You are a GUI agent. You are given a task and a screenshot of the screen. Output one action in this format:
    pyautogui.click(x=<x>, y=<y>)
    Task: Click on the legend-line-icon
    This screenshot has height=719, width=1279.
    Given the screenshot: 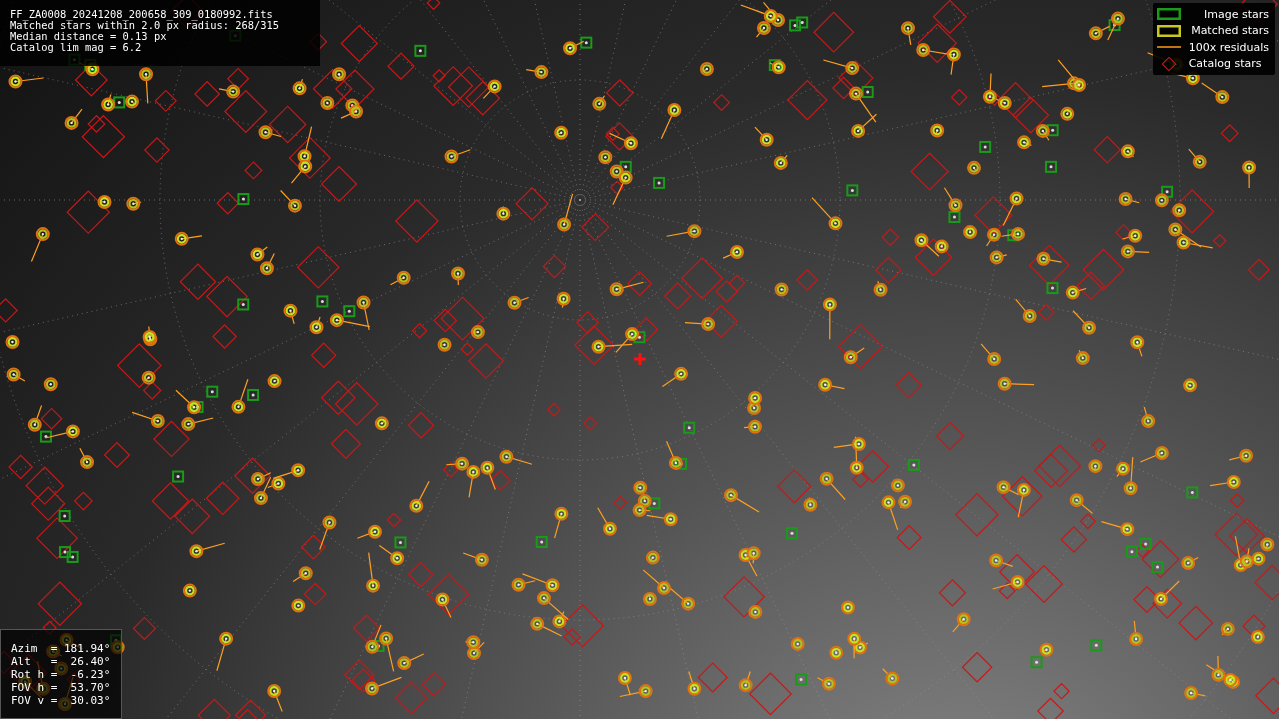 What is the action you would take?
    pyautogui.click(x=1168, y=47)
    